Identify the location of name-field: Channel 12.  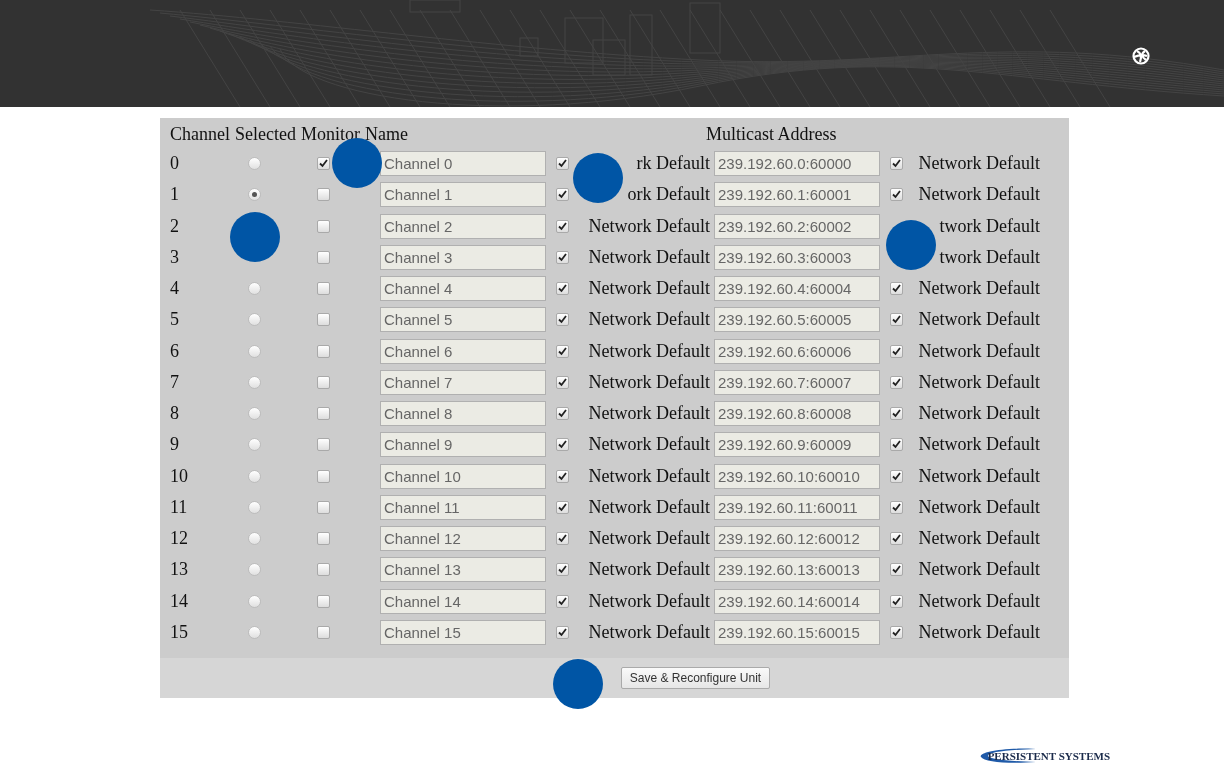
(463, 539).